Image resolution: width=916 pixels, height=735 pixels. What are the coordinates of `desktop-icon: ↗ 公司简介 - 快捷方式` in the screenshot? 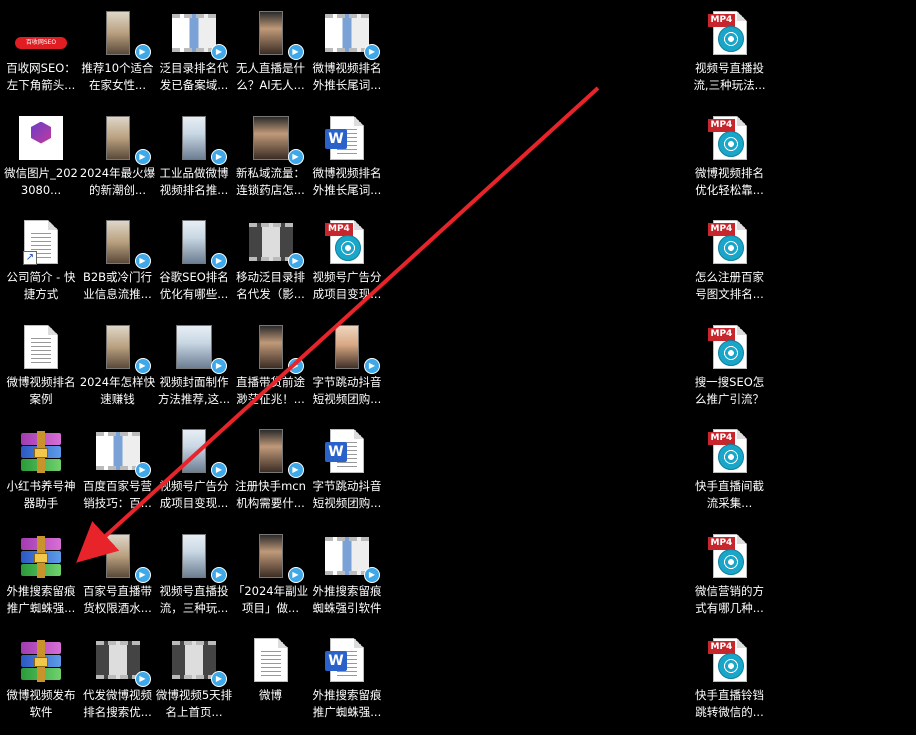 It's located at (41, 265).